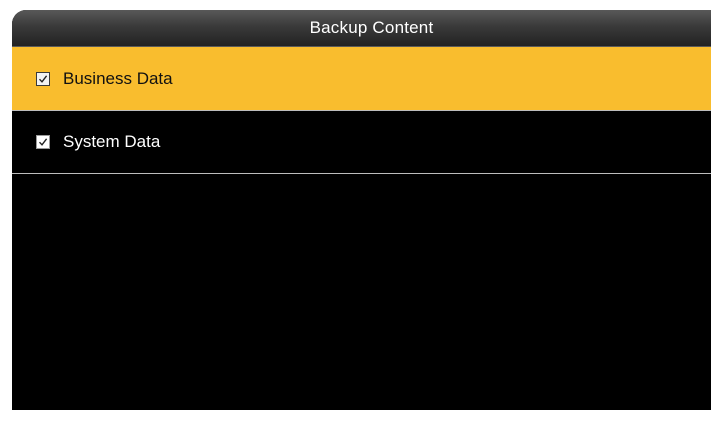 This screenshot has height=422, width=711. I want to click on list-item-label: System Data, so click(112, 141).